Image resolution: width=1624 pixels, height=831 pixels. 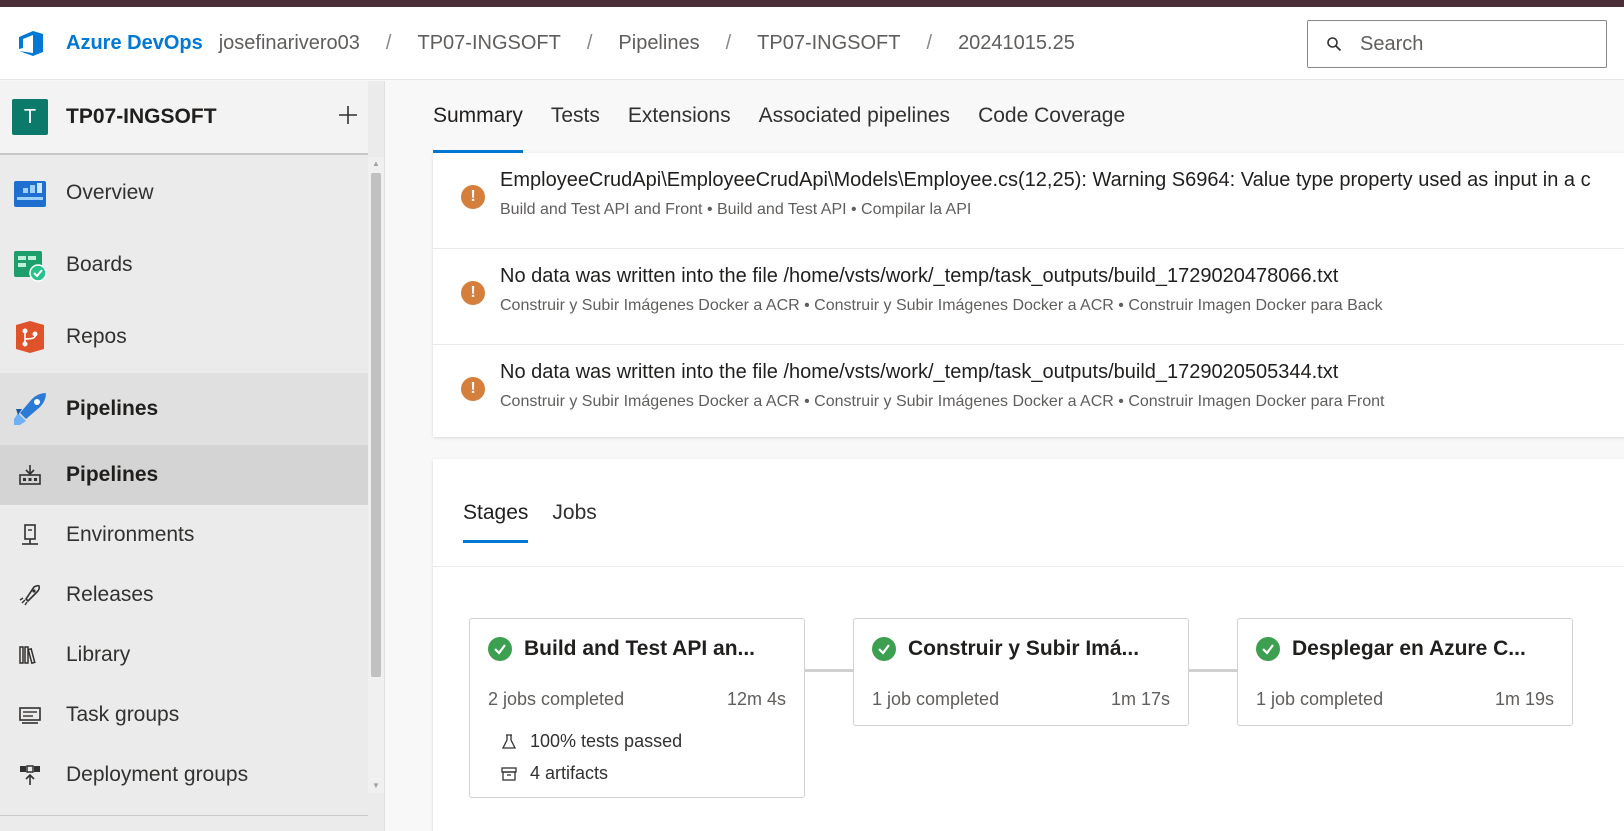 I want to click on sidebar-divider, so click(x=184, y=823).